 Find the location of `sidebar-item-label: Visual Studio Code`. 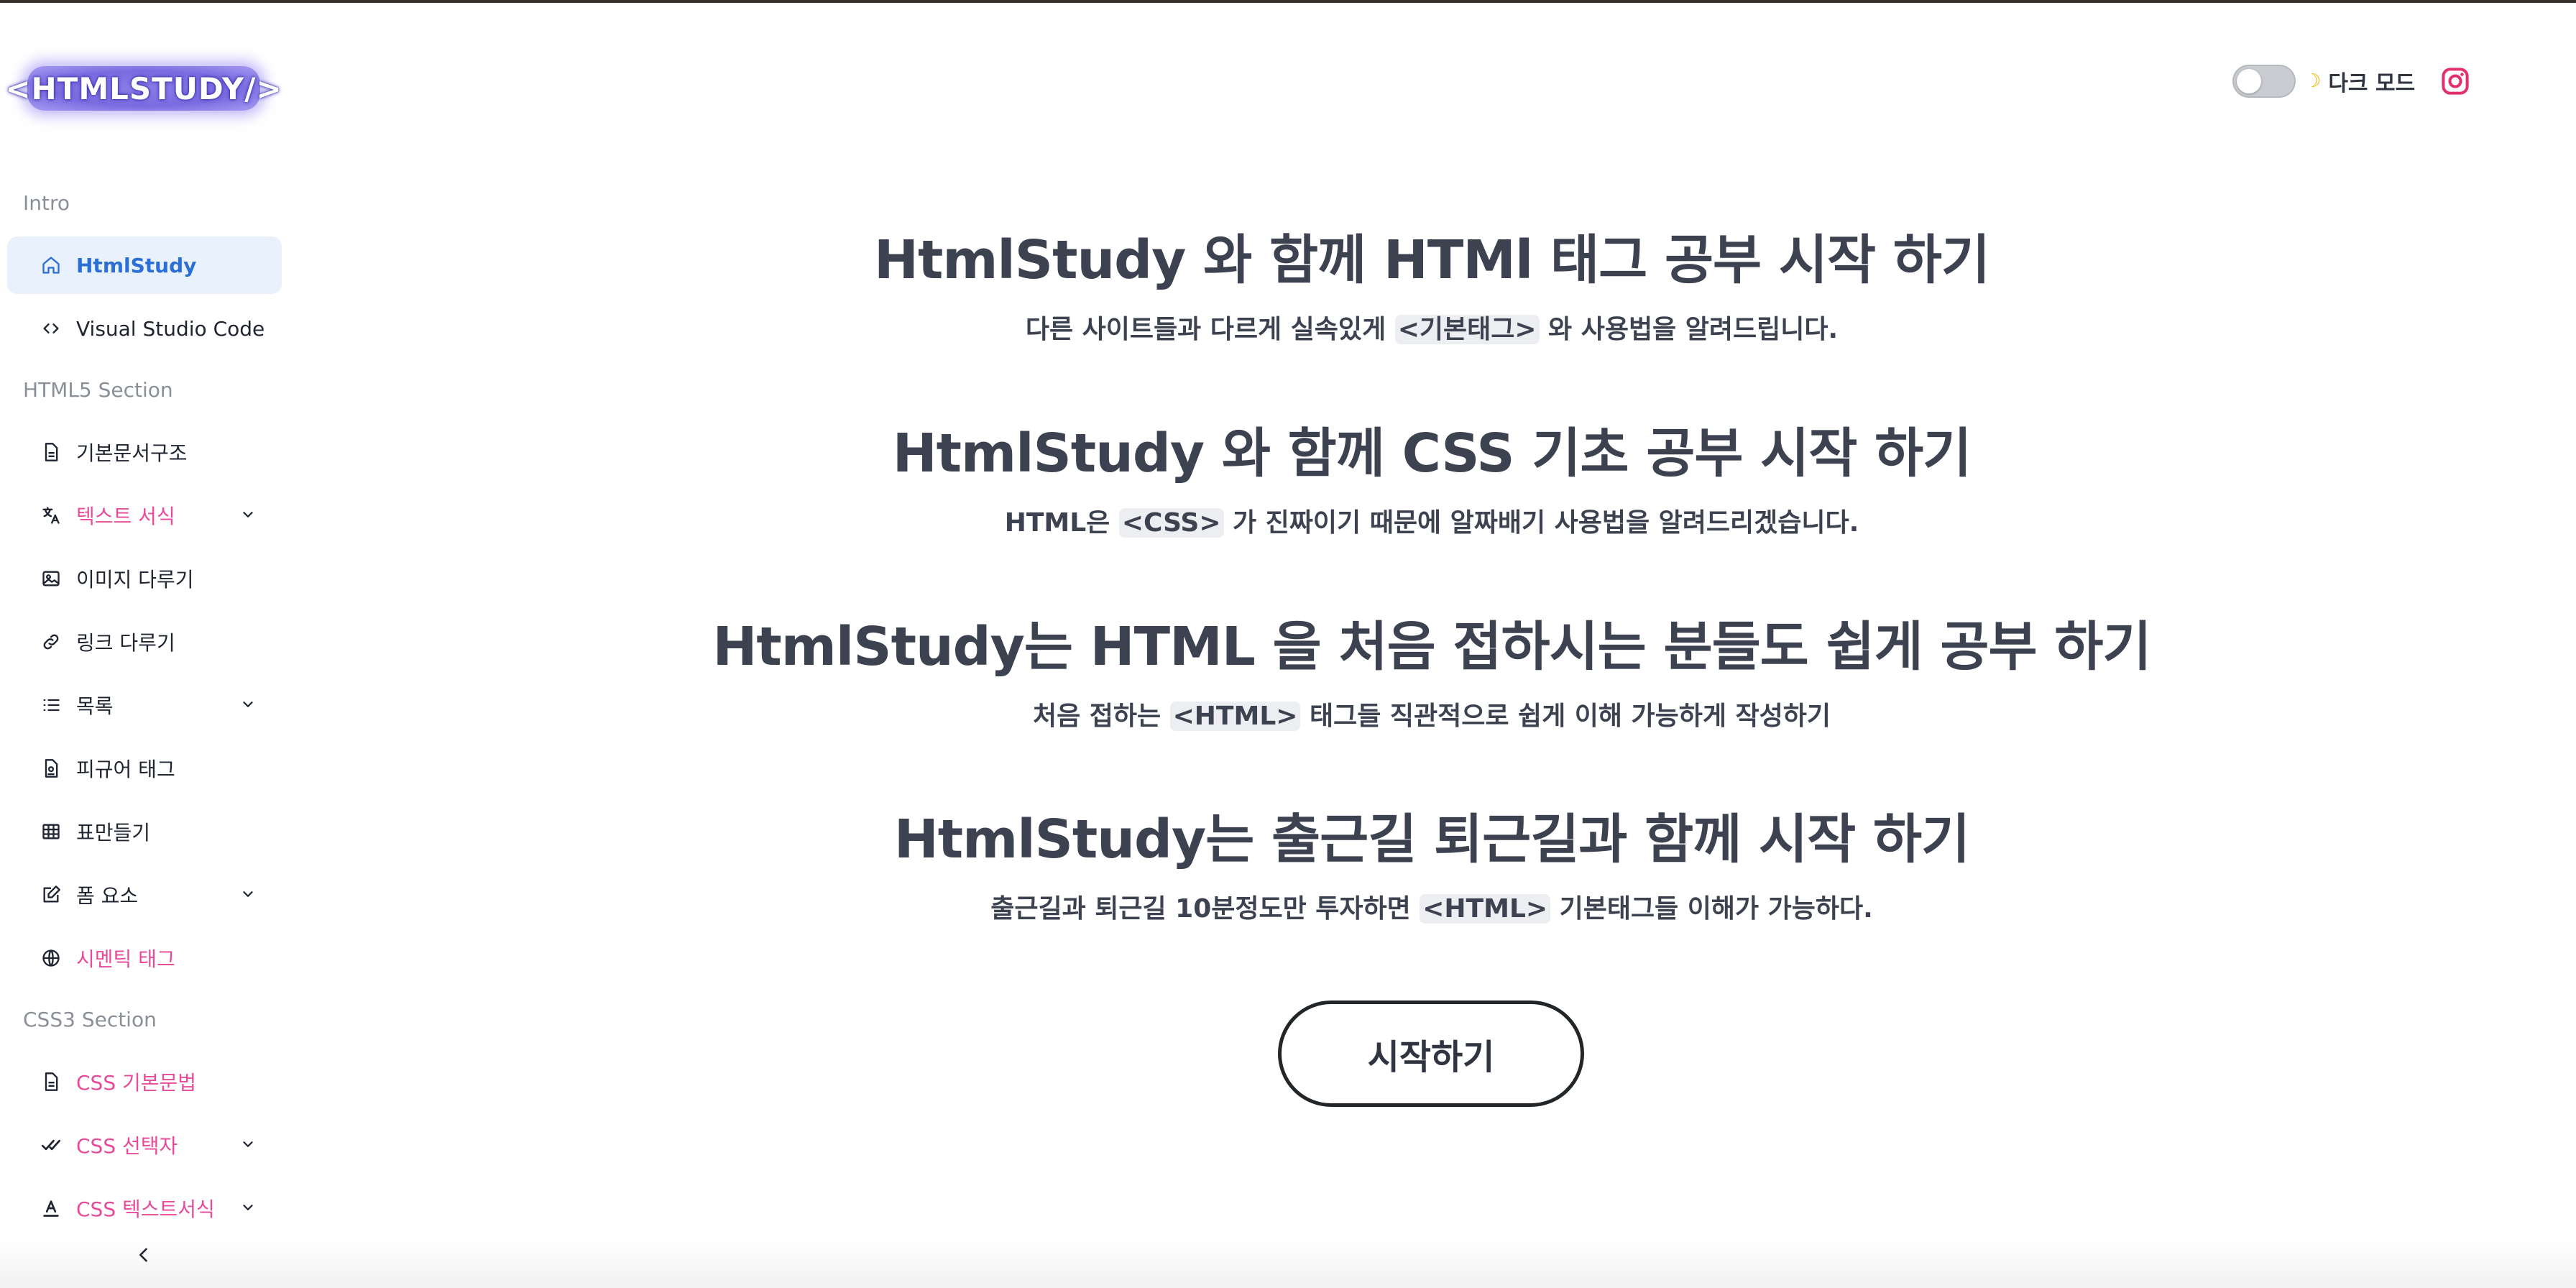

sidebar-item-label: Visual Studio Code is located at coordinates (170, 328).